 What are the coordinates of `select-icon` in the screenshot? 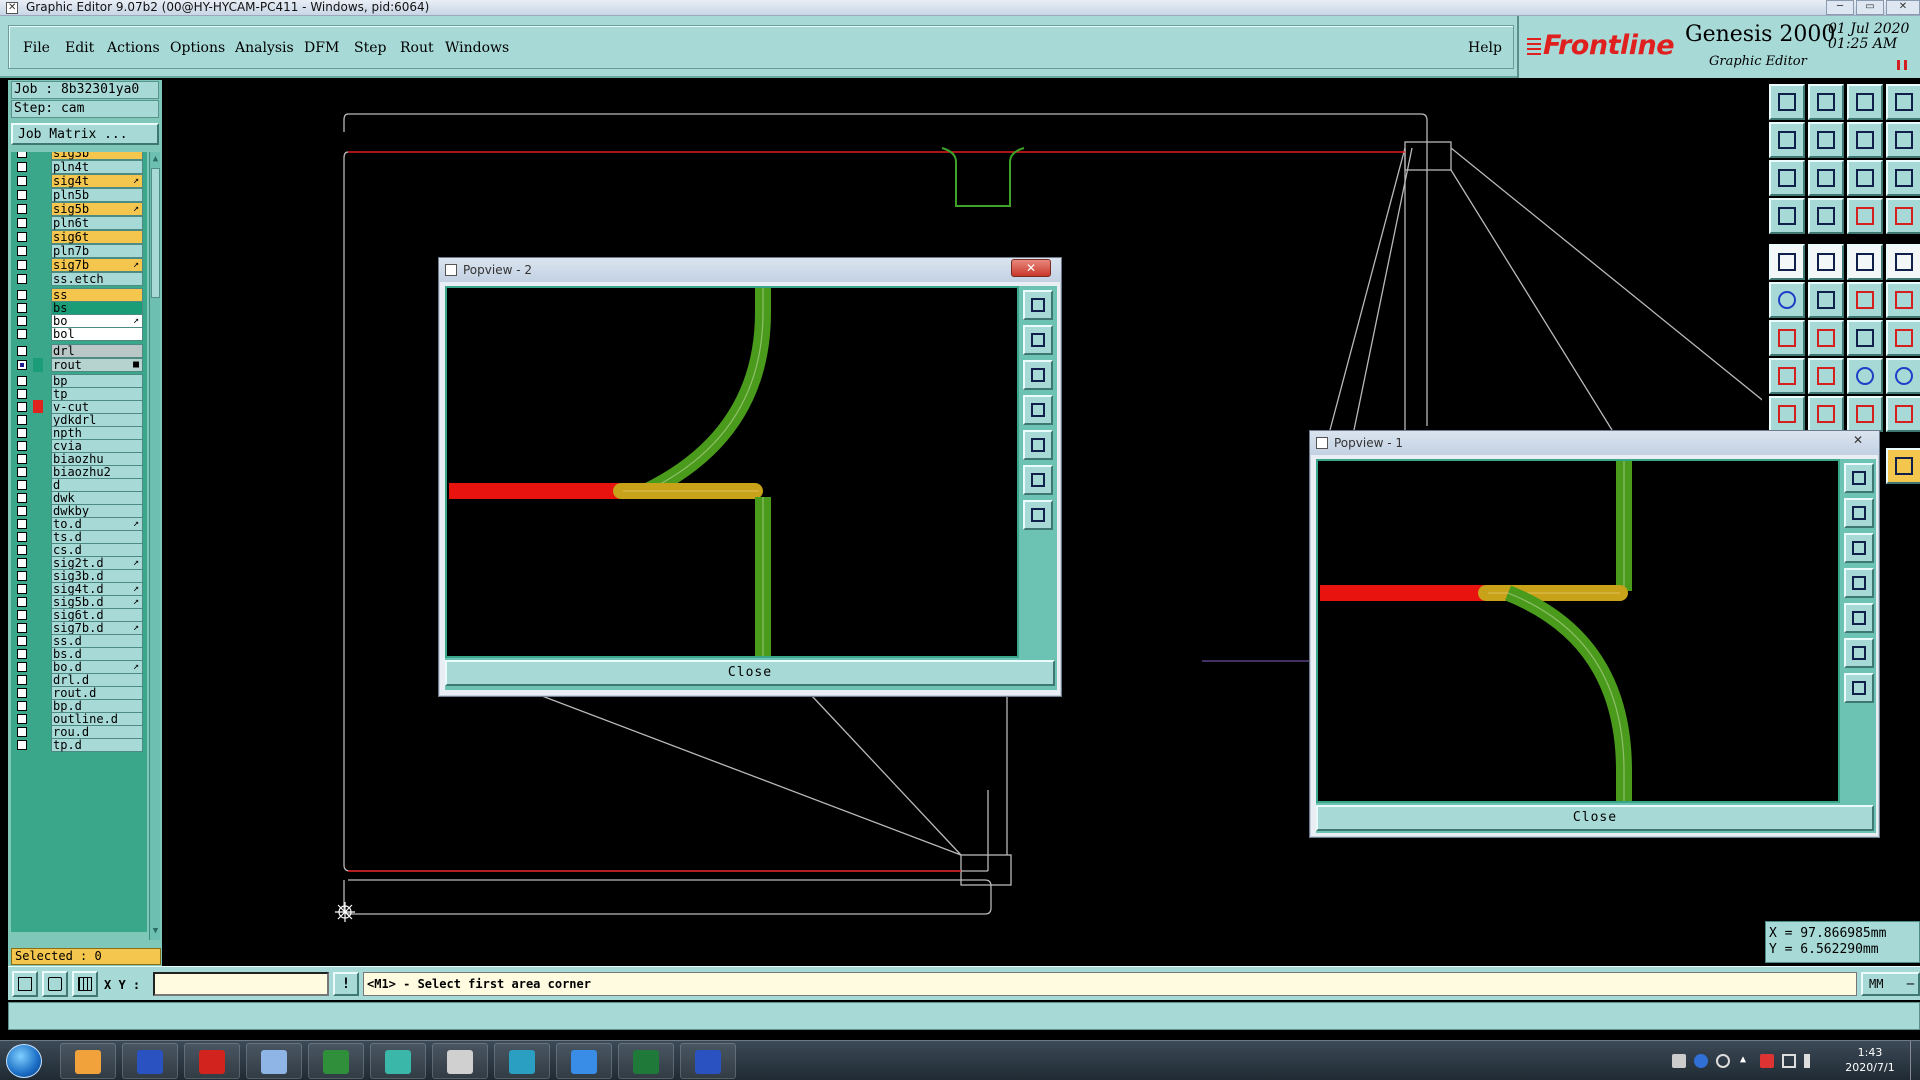 It's located at (1787, 262).